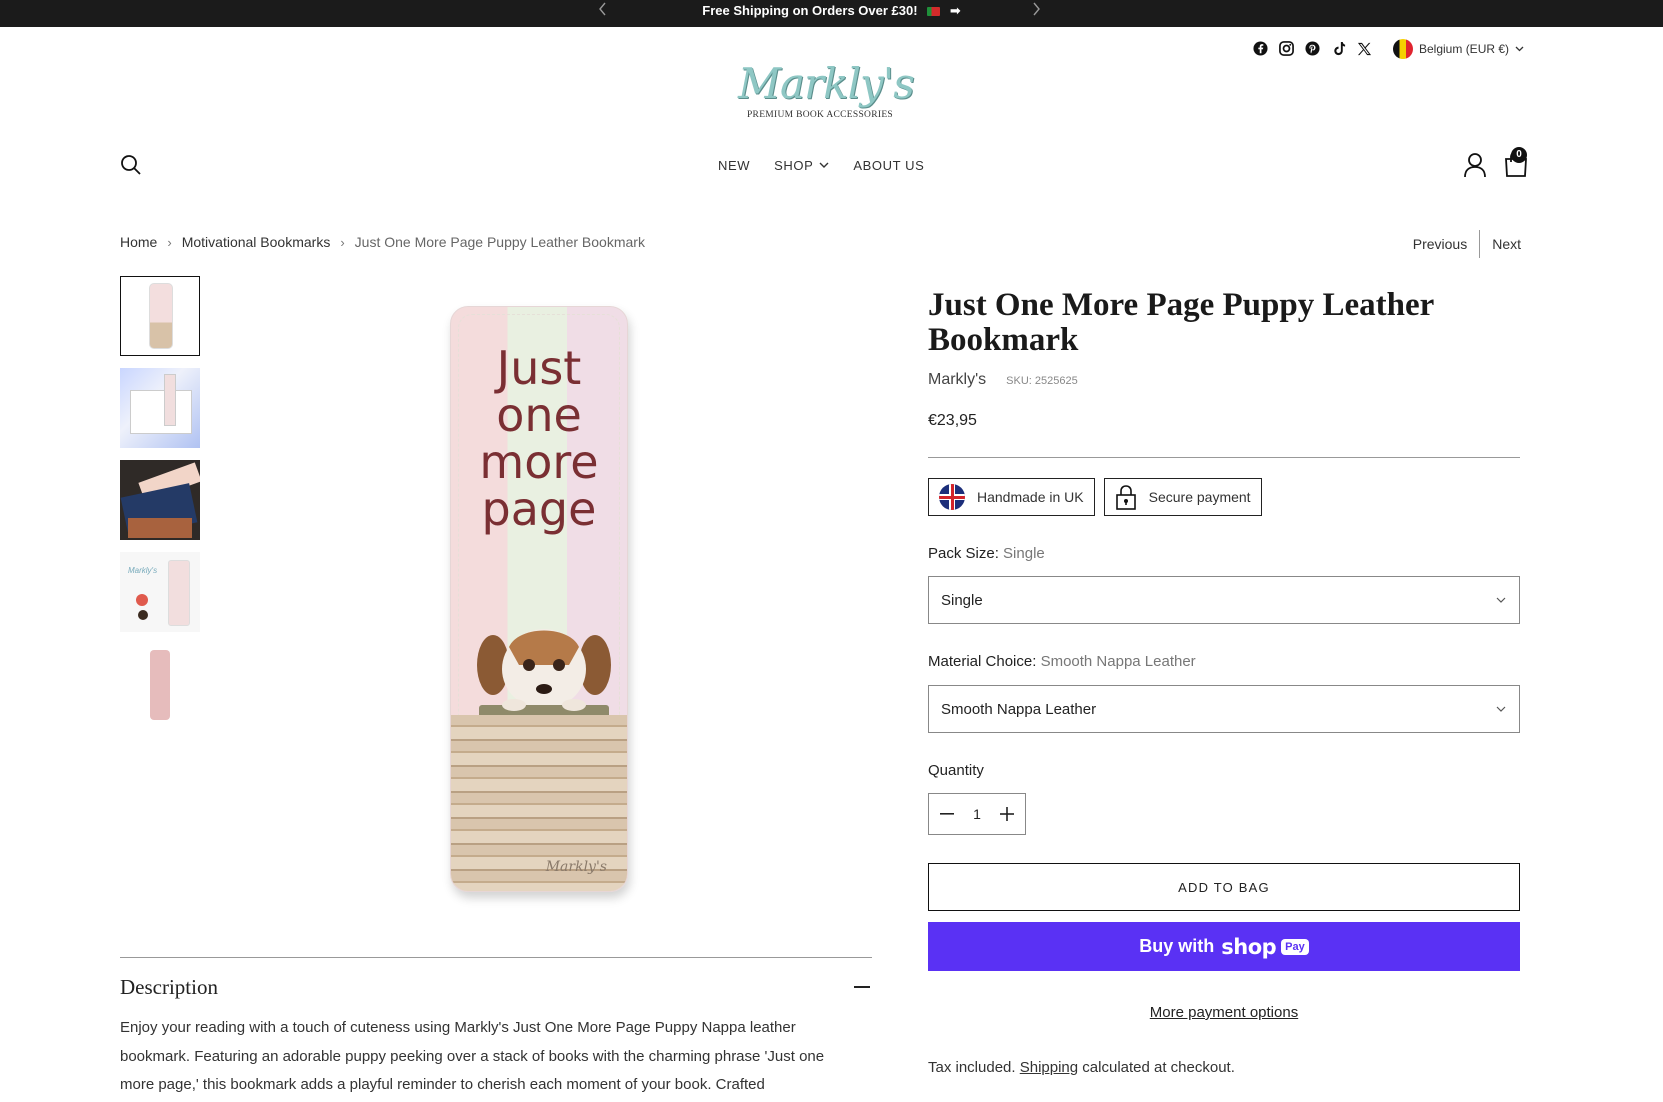 Image resolution: width=1663 pixels, height=1102 pixels. I want to click on nav-item-label: ABOUT US, so click(889, 165).